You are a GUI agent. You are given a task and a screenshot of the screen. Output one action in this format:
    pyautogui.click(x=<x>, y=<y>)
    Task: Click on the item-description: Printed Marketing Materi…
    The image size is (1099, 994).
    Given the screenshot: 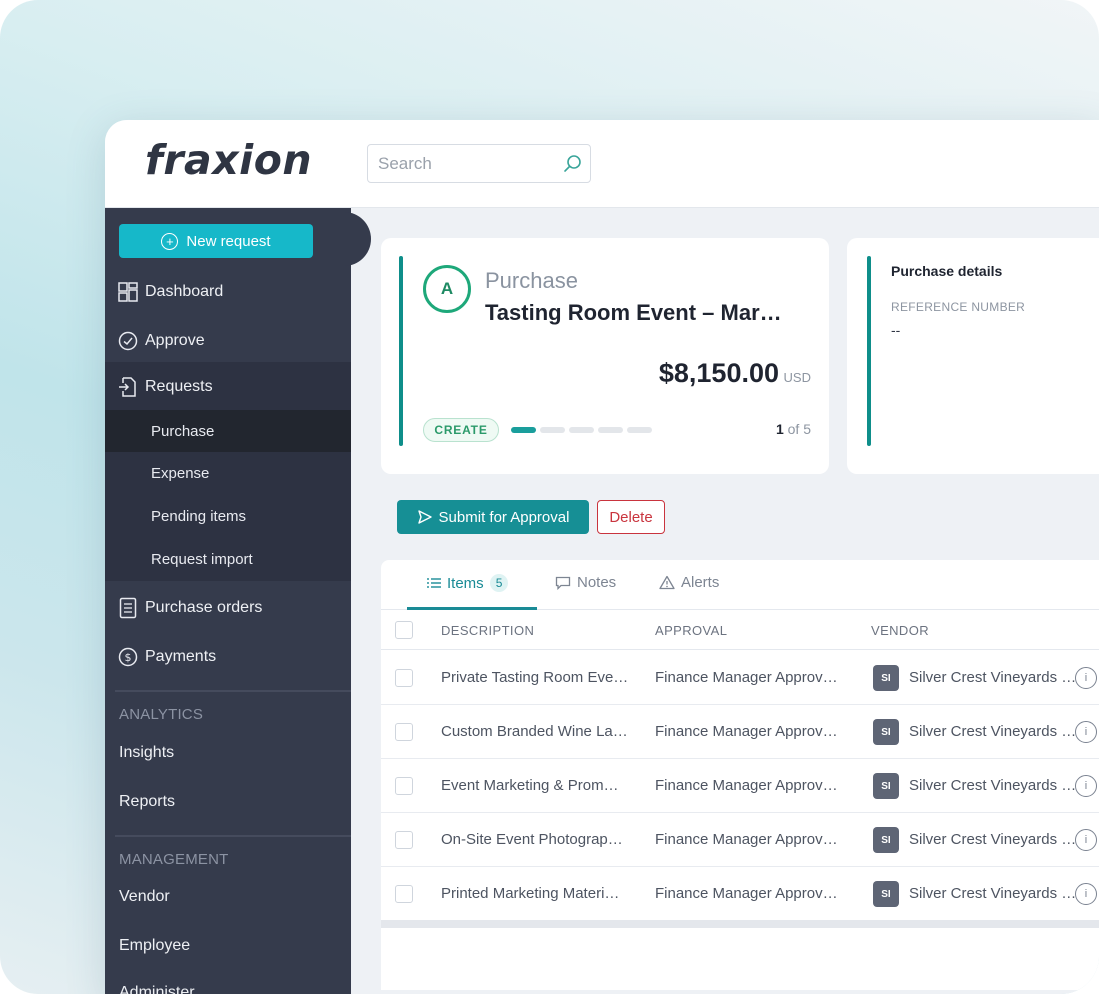 What is the action you would take?
    pyautogui.click(x=530, y=893)
    